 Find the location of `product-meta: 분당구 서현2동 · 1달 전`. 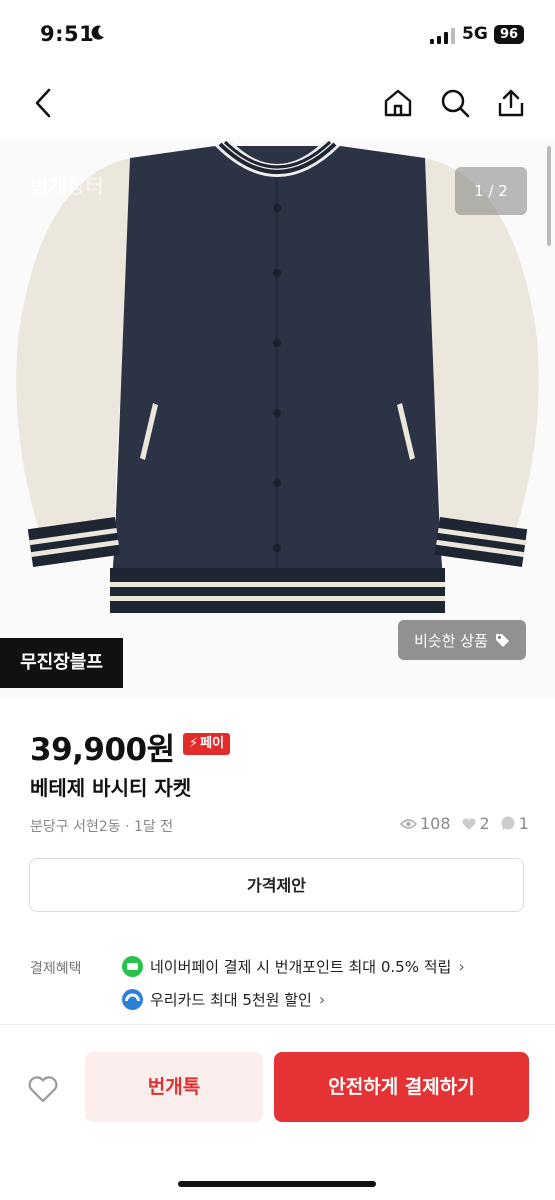

product-meta: 분당구 서현2동 · 1달 전 is located at coordinates (102, 827).